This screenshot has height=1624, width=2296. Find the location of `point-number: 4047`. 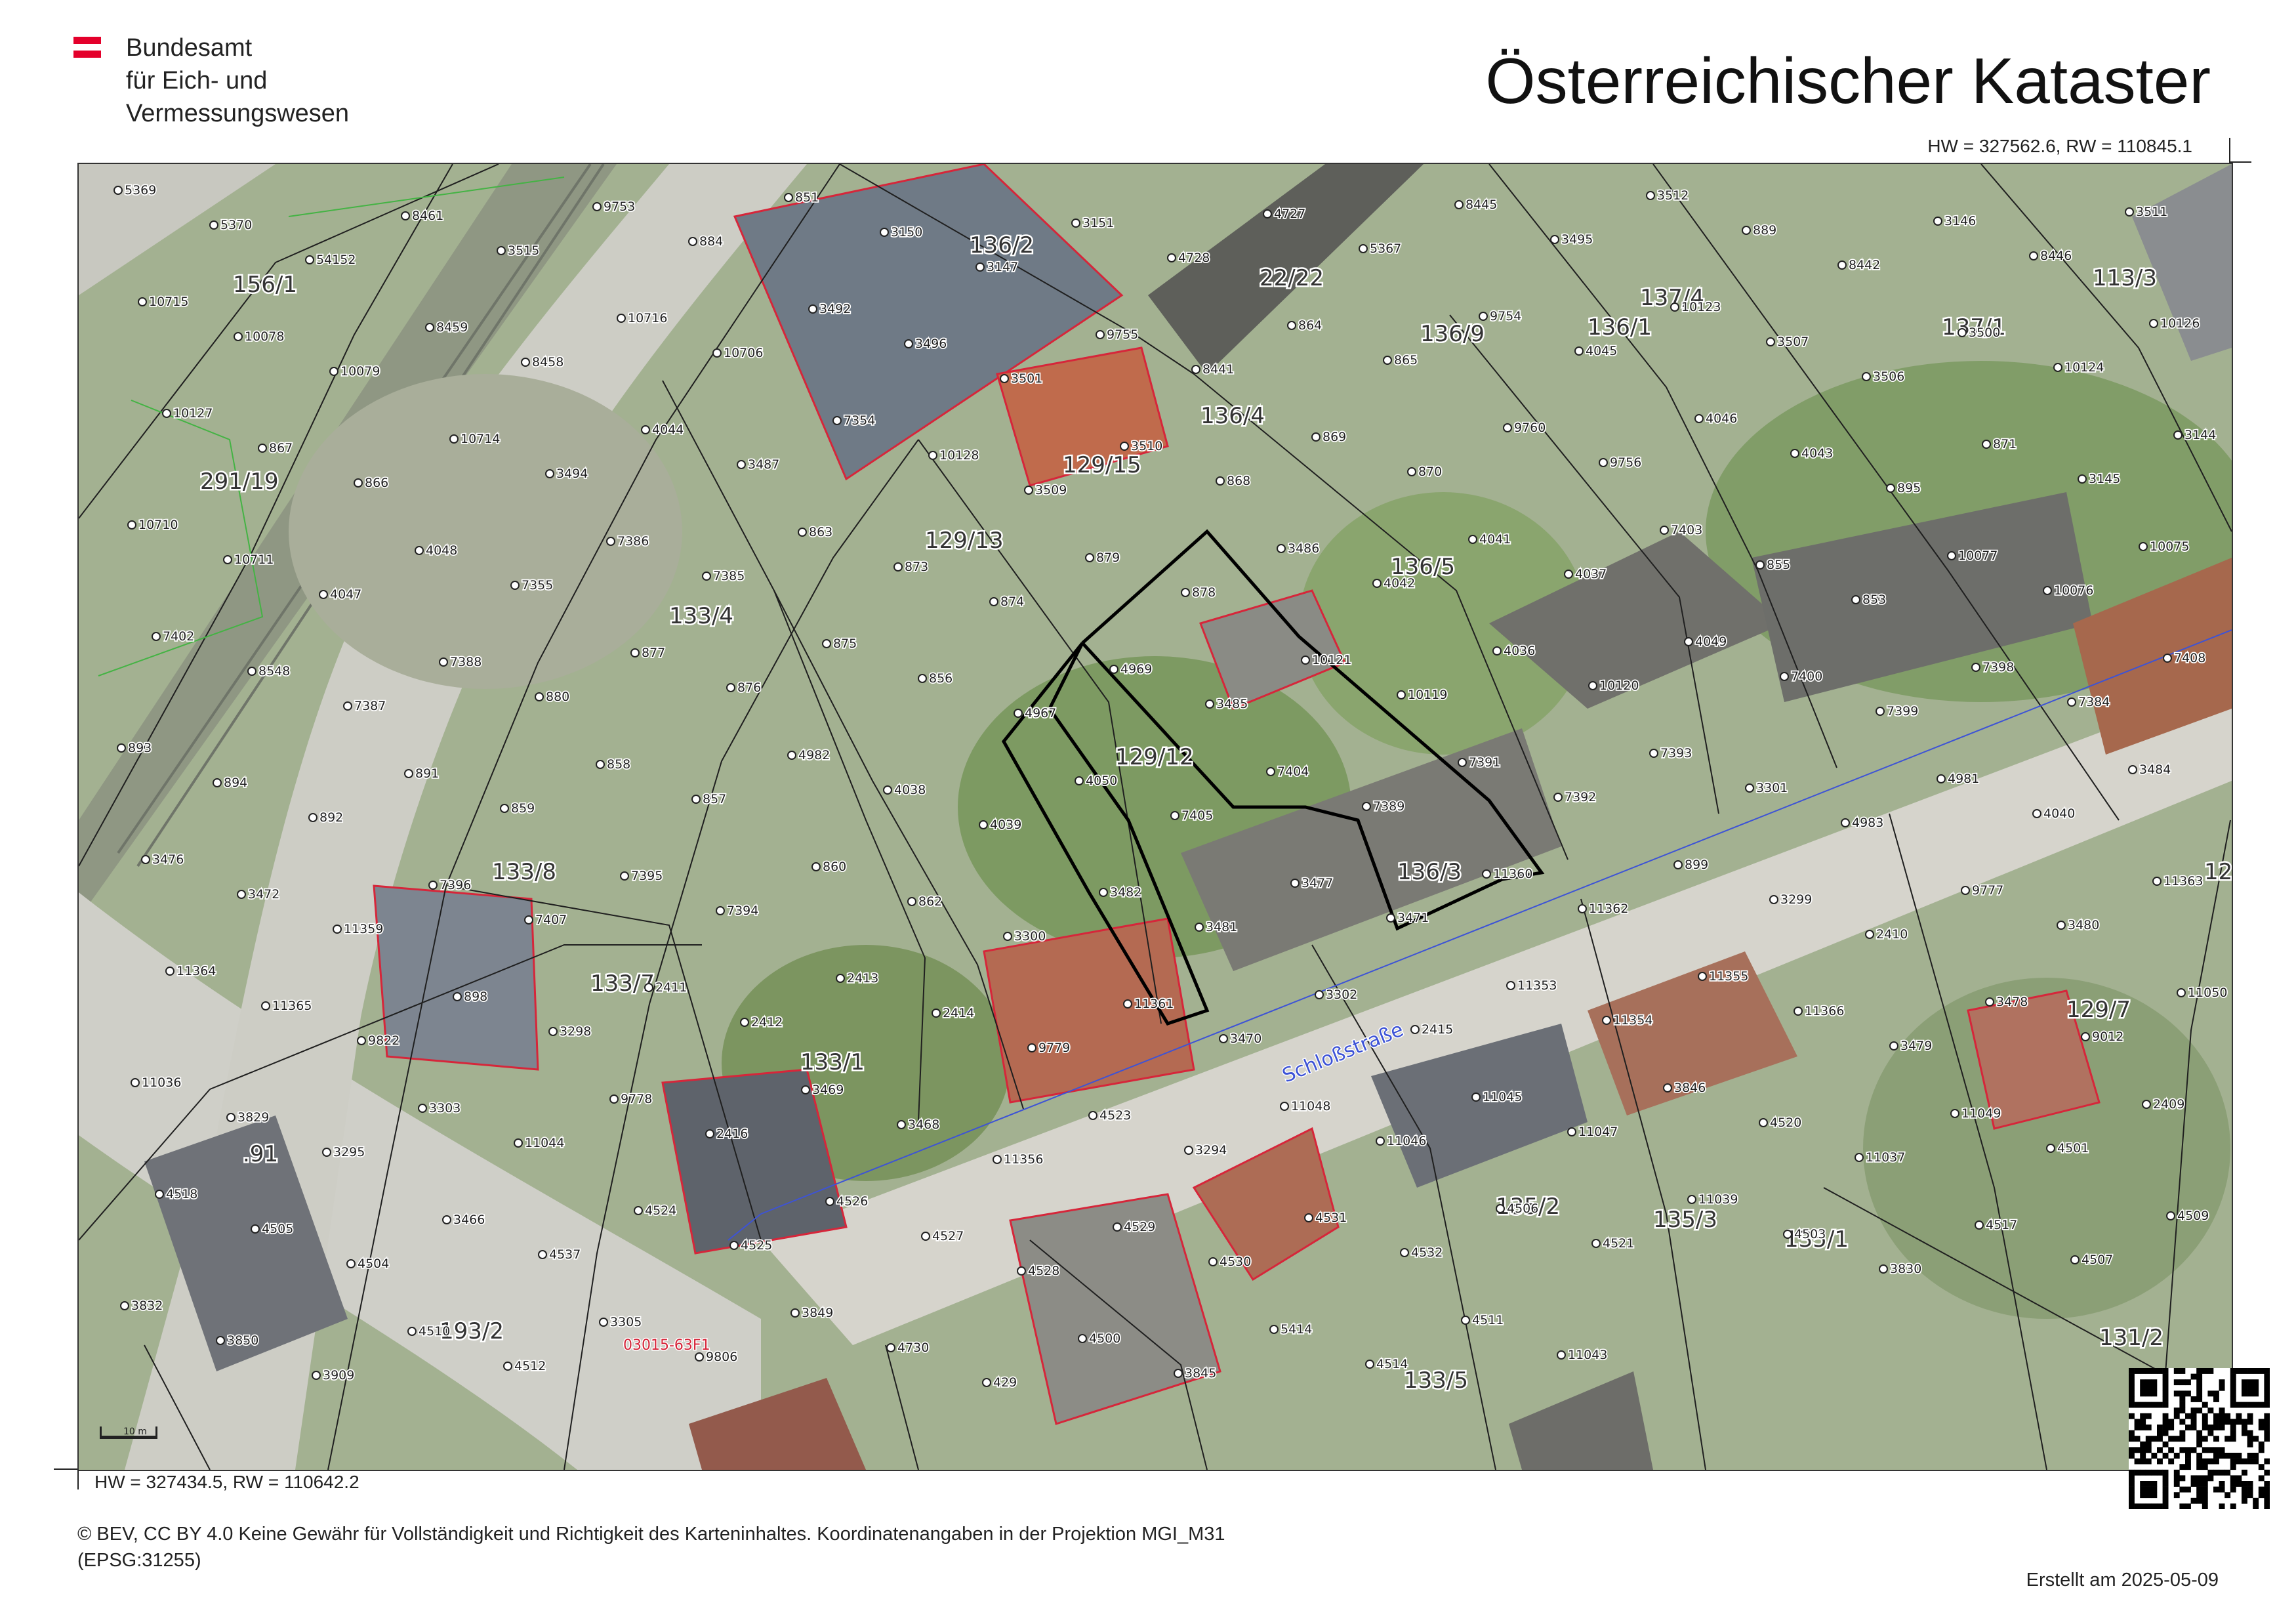

point-number: 4047 is located at coordinates (345, 594).